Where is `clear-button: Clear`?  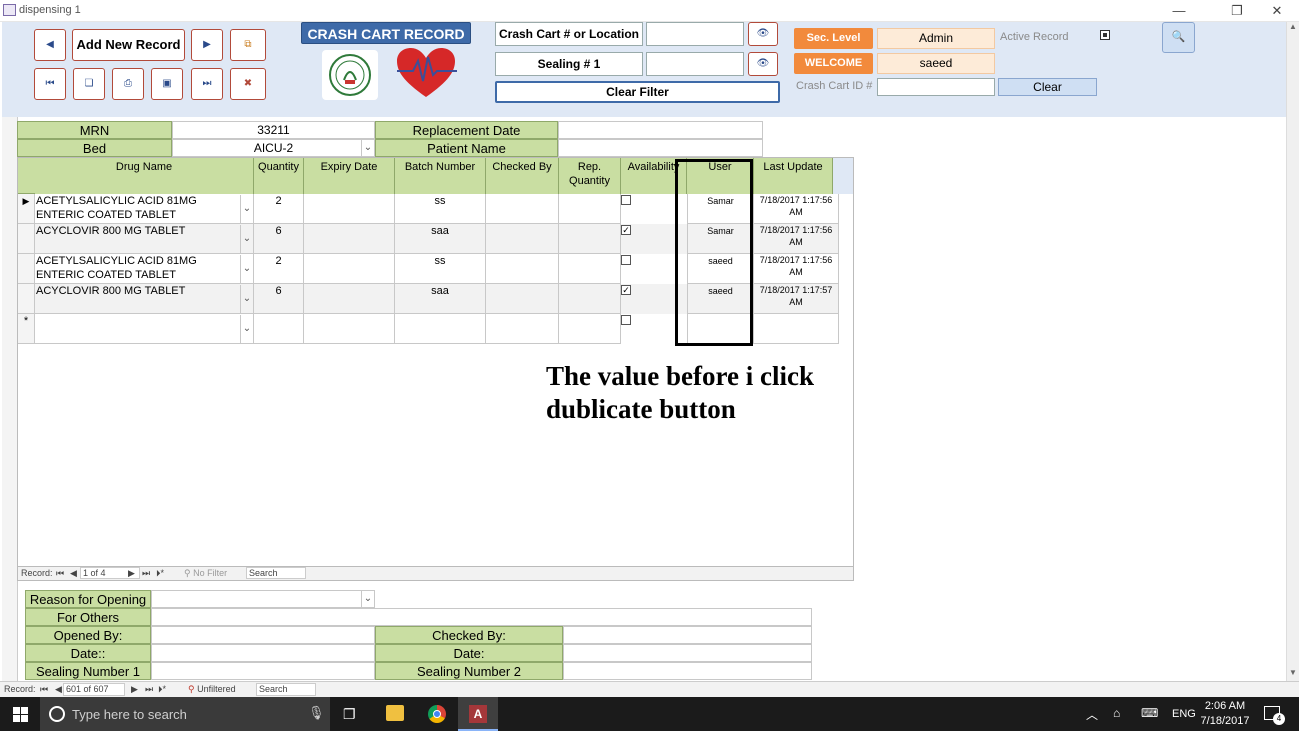
clear-button: Clear is located at coordinates (1047, 87).